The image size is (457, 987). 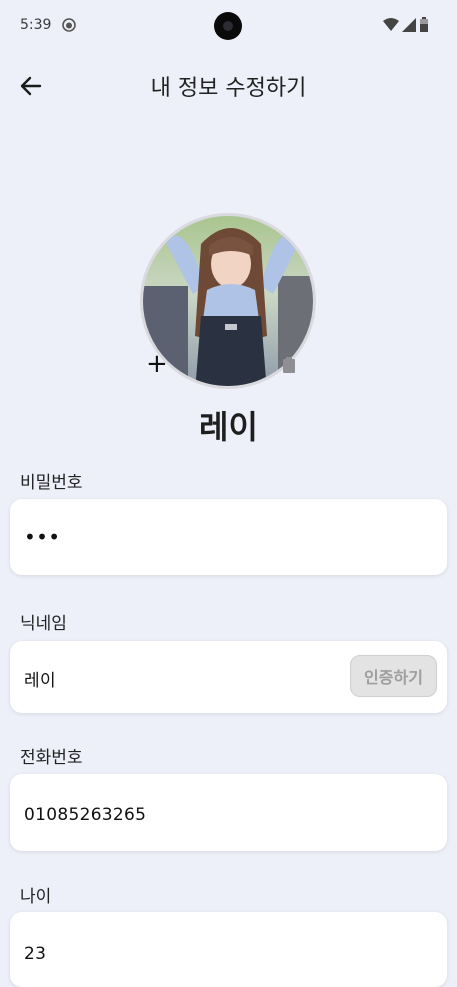 What do you see at coordinates (229, 302) in the screenshot?
I see `profile-photo-section: +` at bounding box center [229, 302].